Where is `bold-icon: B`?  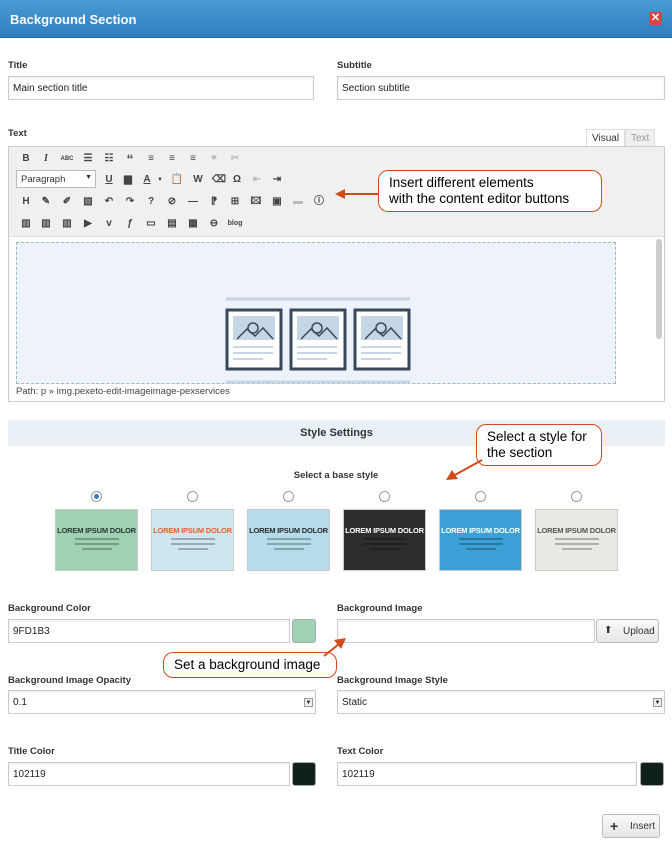
bold-icon: B is located at coordinates (26, 159).